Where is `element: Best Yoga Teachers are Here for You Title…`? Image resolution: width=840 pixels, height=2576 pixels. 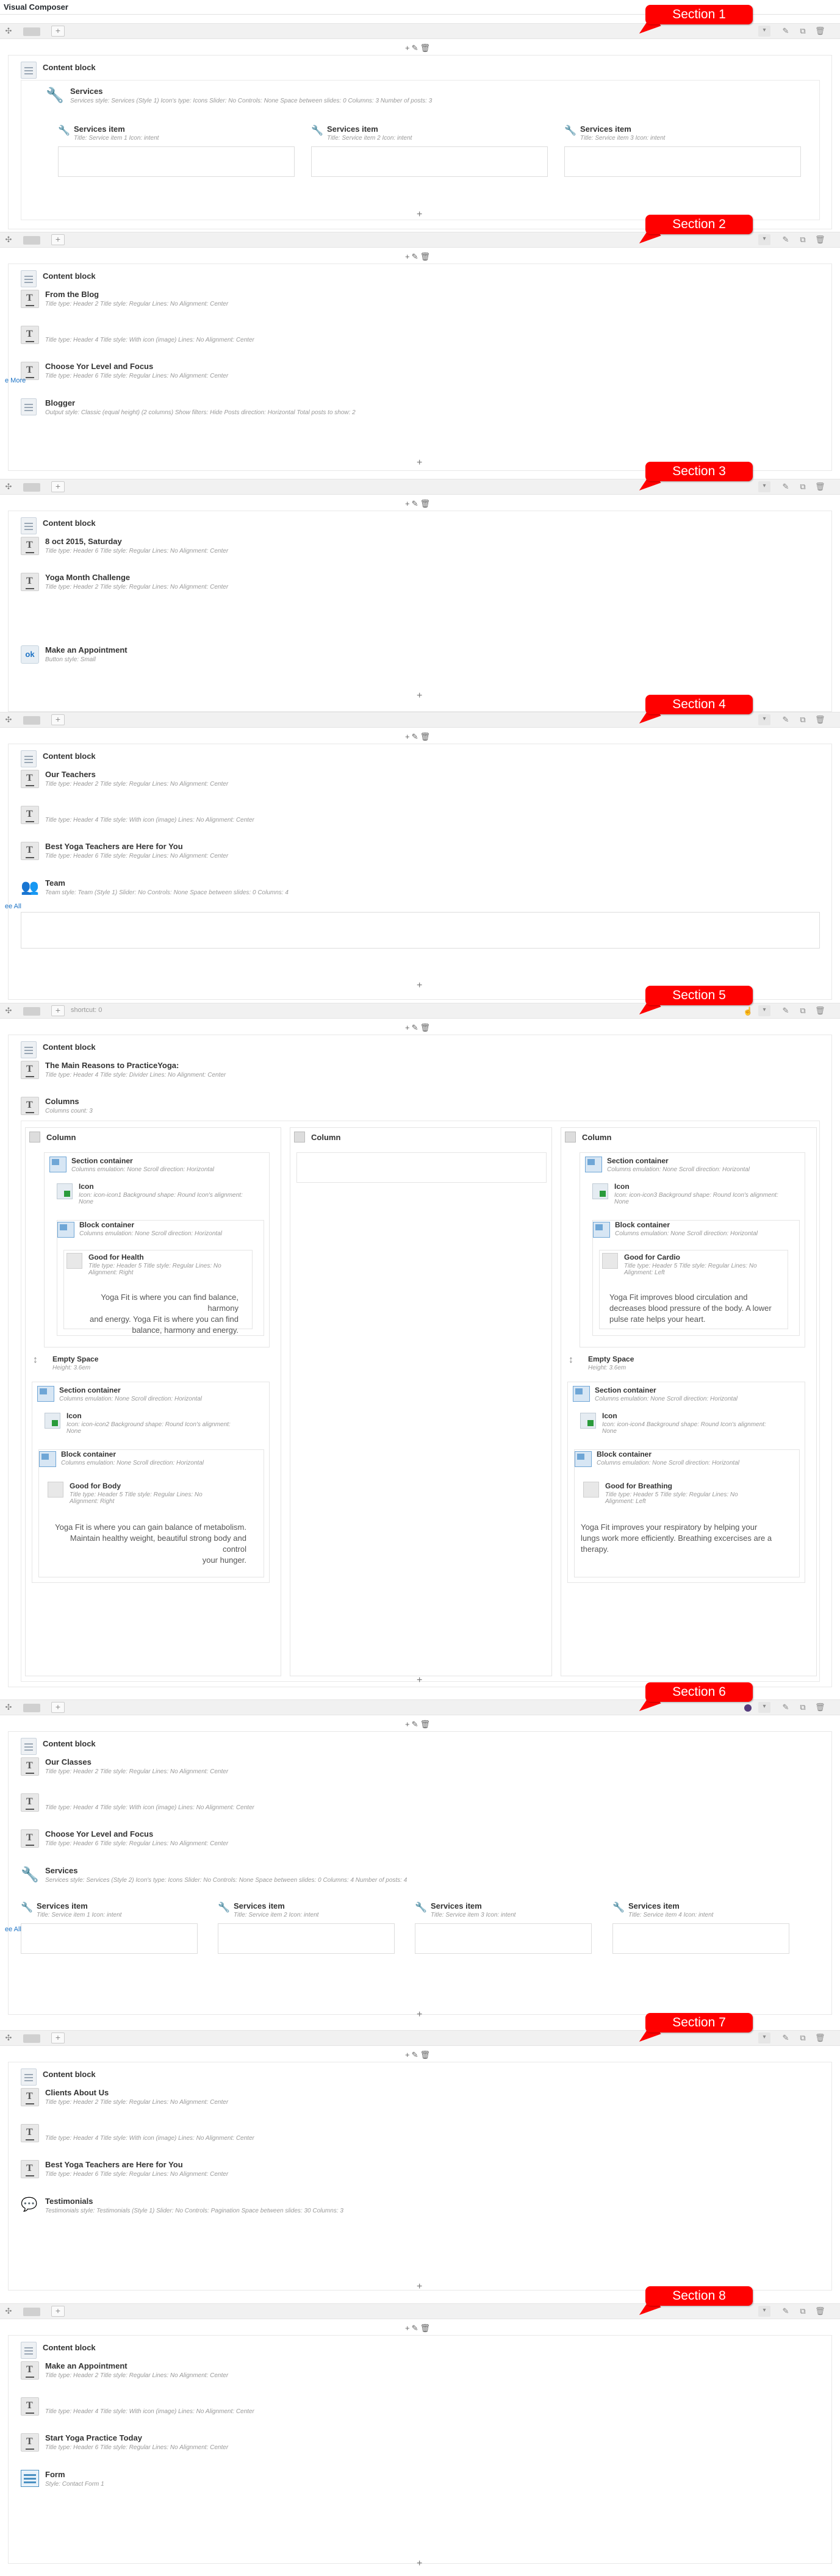
element: Best Yoga Teachers are Here for You Title… is located at coordinates (417, 856).